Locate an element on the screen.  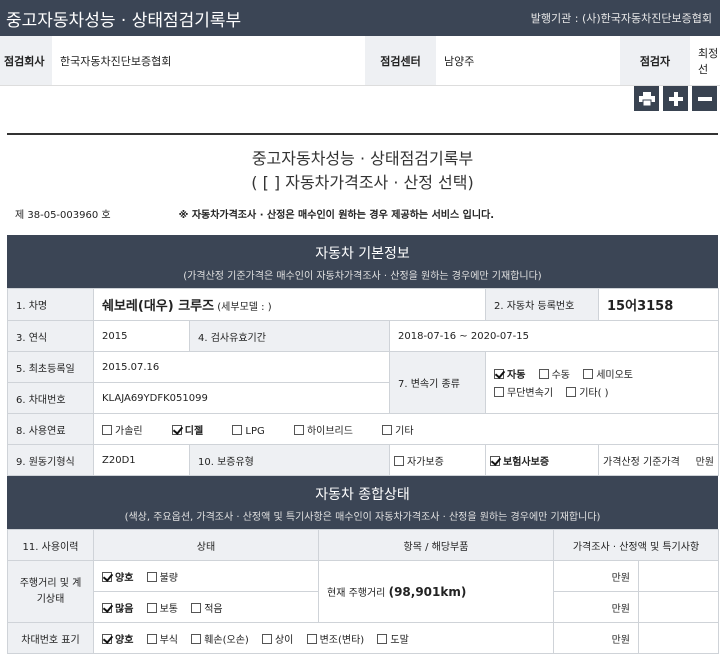
center-label: 점검센터 is located at coordinates (400, 60).